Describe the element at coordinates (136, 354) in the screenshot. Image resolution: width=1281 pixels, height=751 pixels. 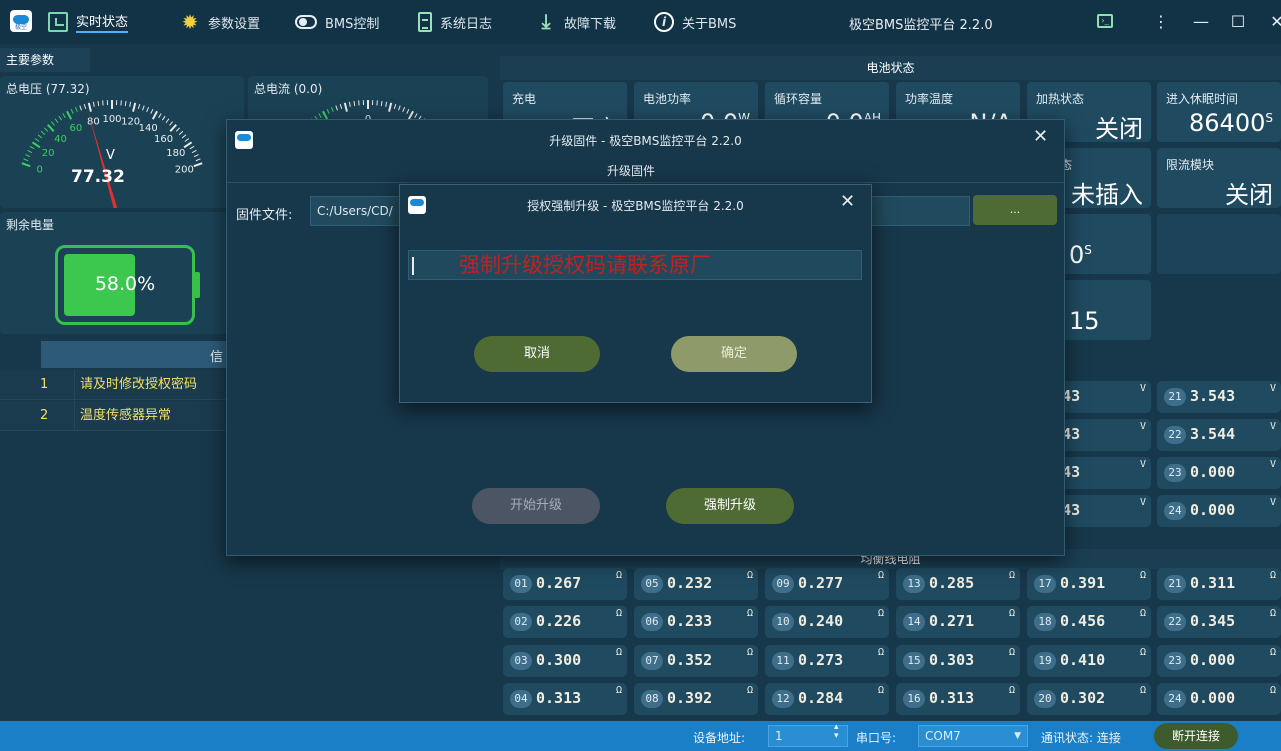
I see `alarm-table-header: 信` at that location.